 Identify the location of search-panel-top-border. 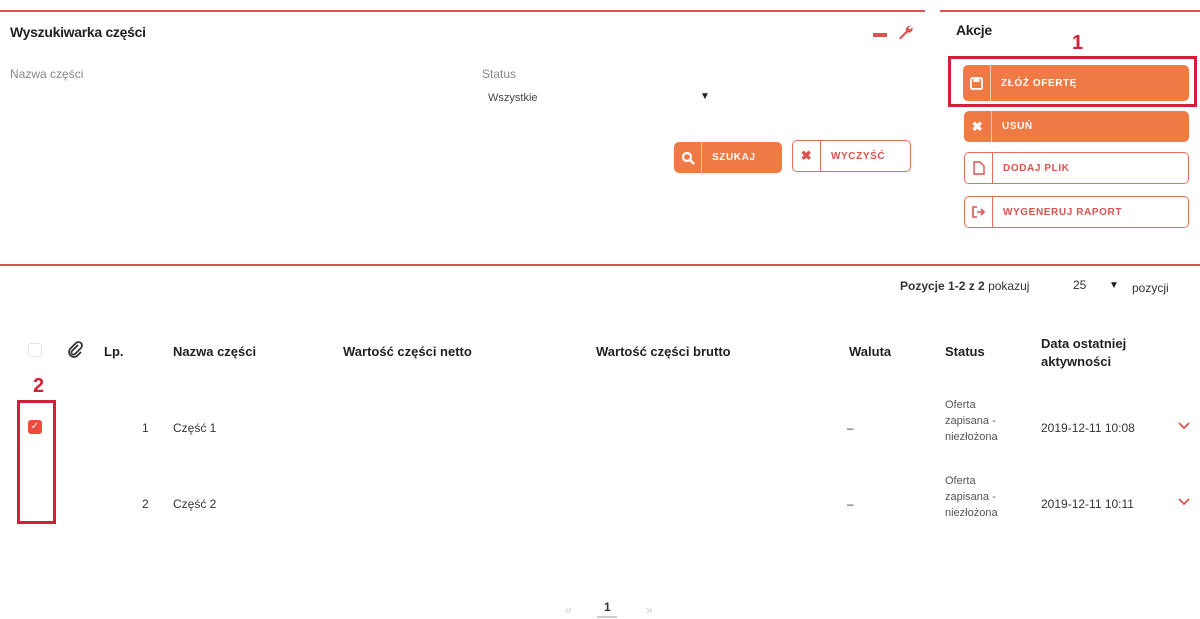
(462, 11).